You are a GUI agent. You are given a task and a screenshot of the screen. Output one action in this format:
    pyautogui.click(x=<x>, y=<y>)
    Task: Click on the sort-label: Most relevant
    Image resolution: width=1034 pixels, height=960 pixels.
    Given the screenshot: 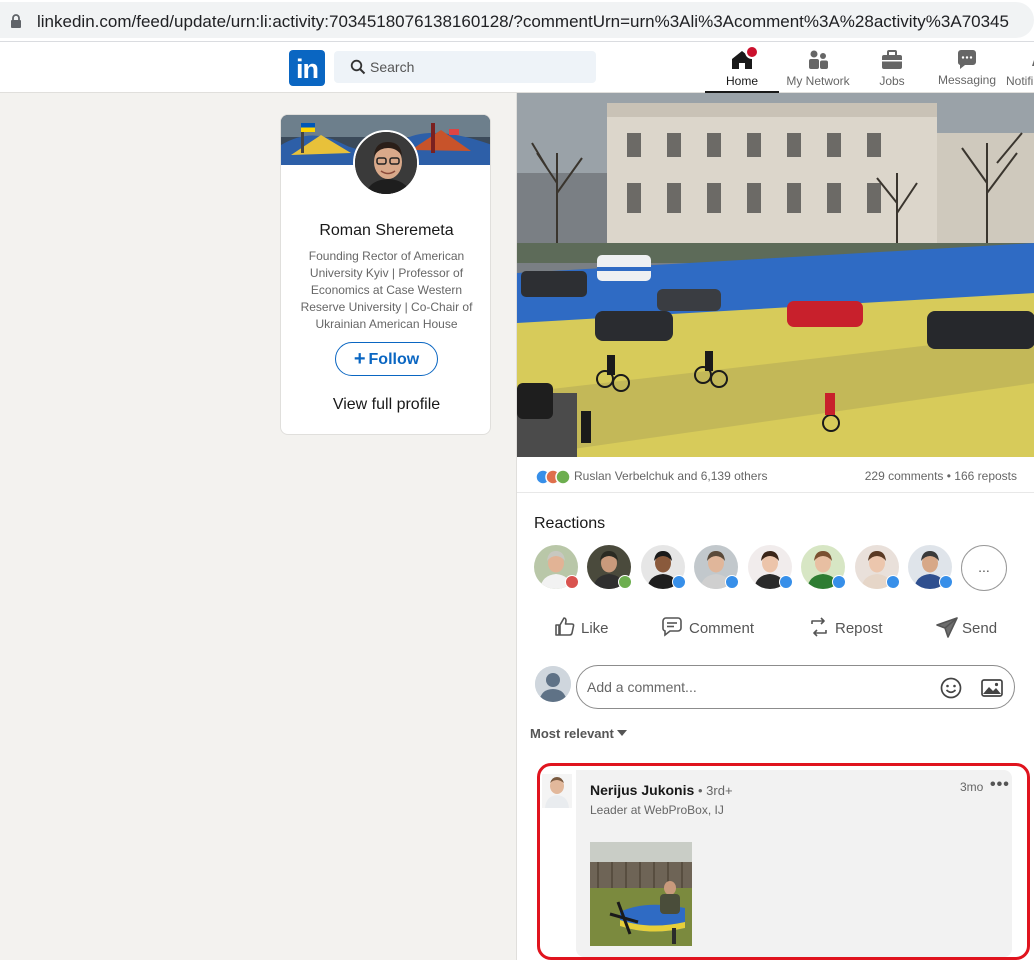 What is the action you would take?
    pyautogui.click(x=572, y=733)
    